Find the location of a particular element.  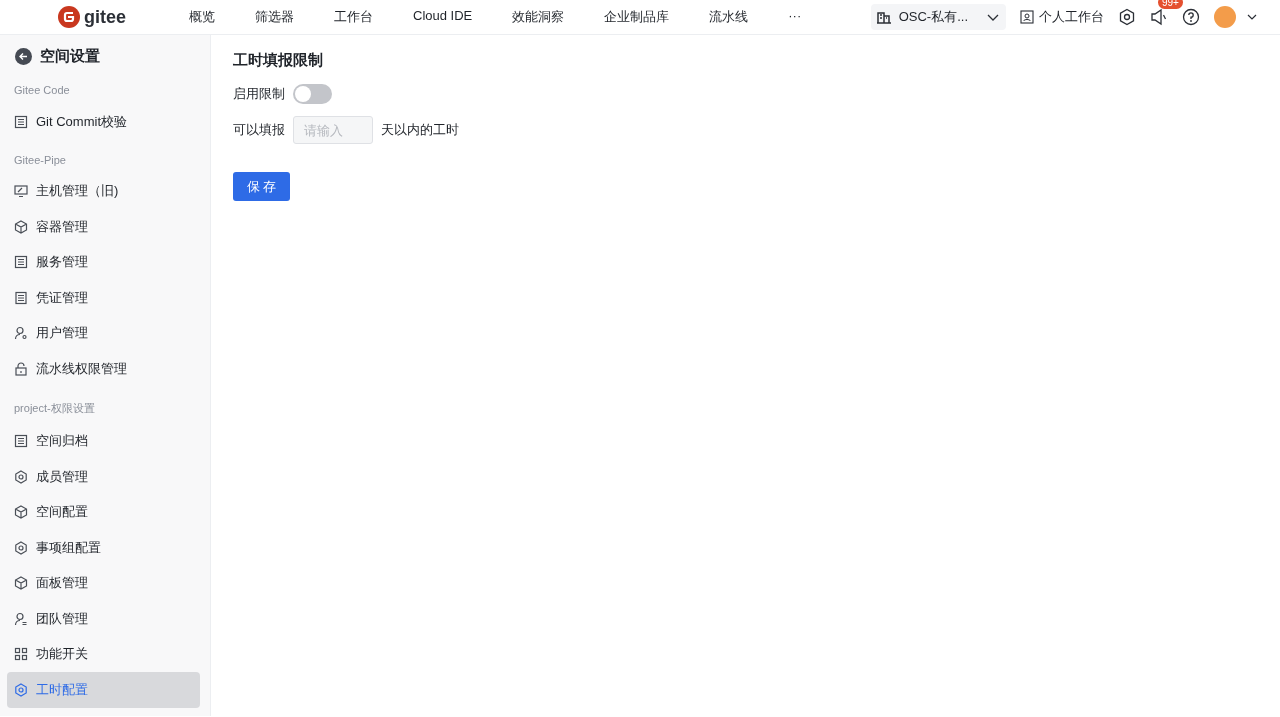

monitor-icon is located at coordinates (21, 191).